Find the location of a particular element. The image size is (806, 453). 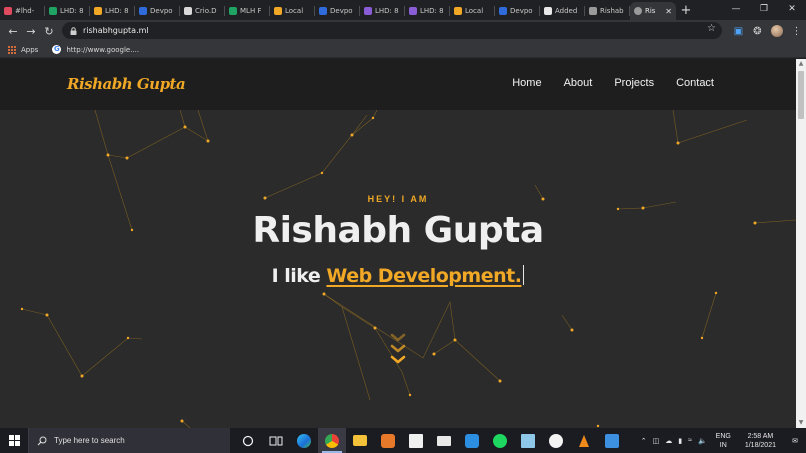

search-icon is located at coordinates (42, 440).